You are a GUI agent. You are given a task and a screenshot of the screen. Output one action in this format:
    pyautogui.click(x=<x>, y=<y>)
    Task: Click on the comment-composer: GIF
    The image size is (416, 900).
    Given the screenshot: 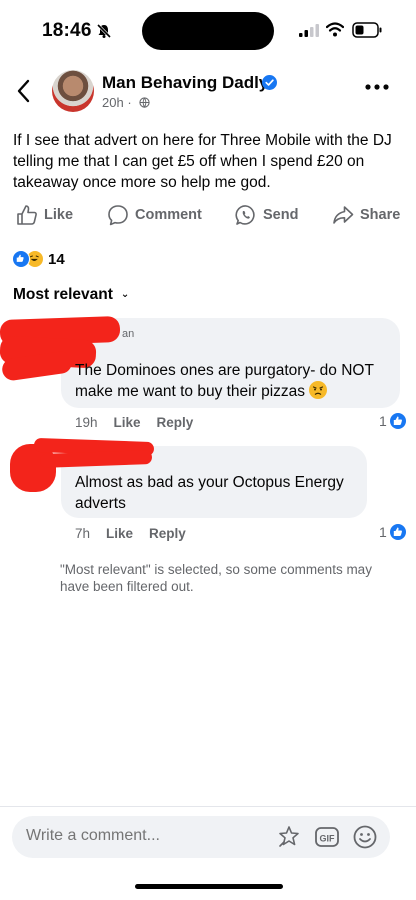 What is the action you would take?
    pyautogui.click(x=201, y=837)
    